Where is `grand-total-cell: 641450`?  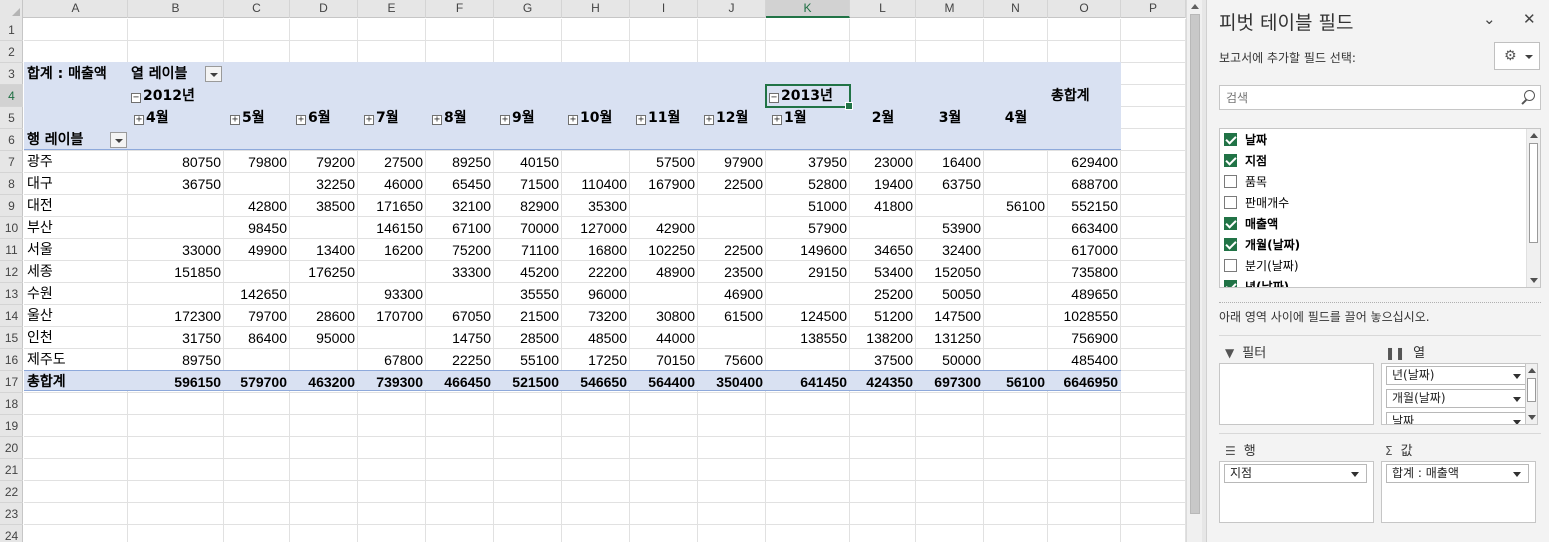 grand-total-cell: 641450 is located at coordinates (808, 382).